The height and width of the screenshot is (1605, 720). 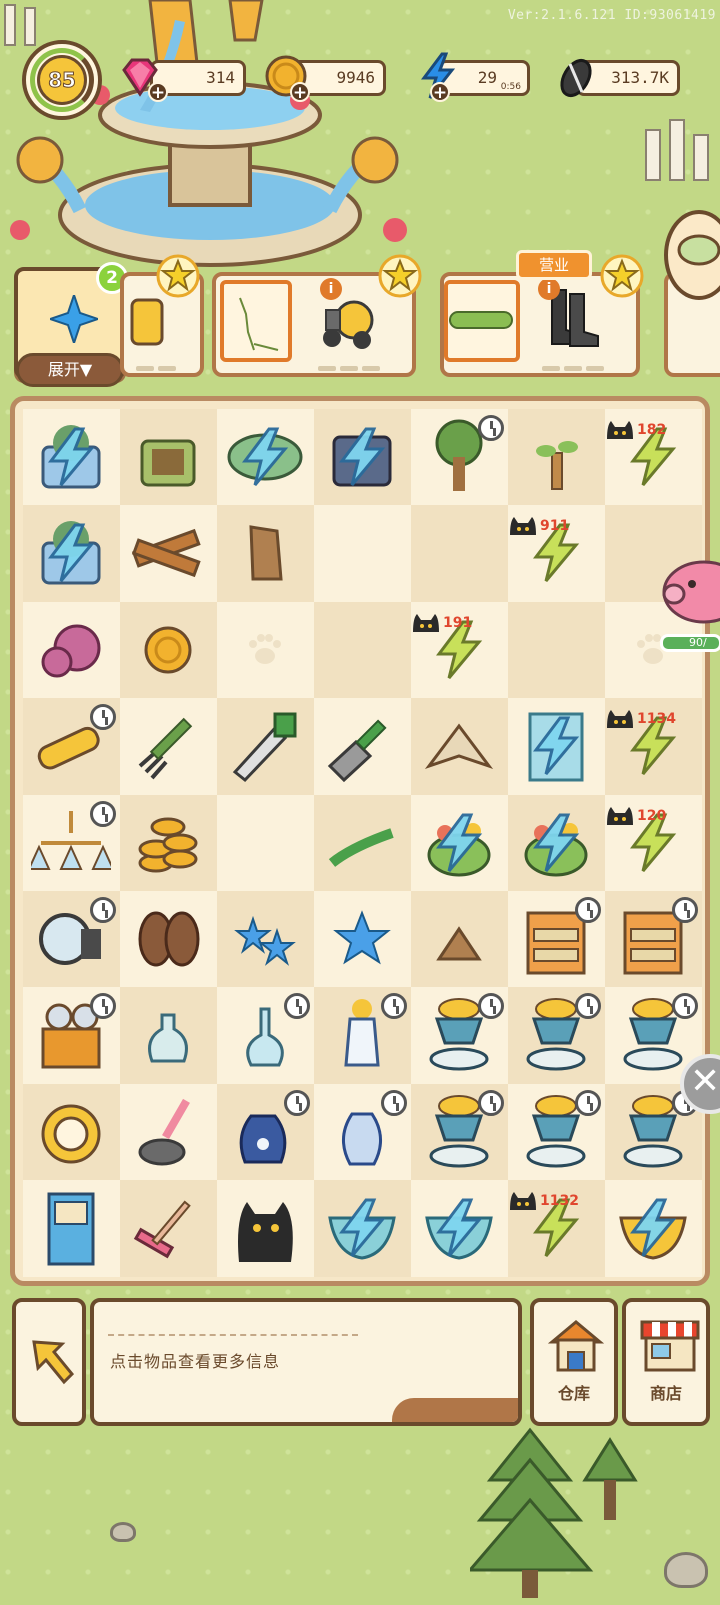 What do you see at coordinates (686, 1570) in the screenshot?
I see `rock-decoration` at bounding box center [686, 1570].